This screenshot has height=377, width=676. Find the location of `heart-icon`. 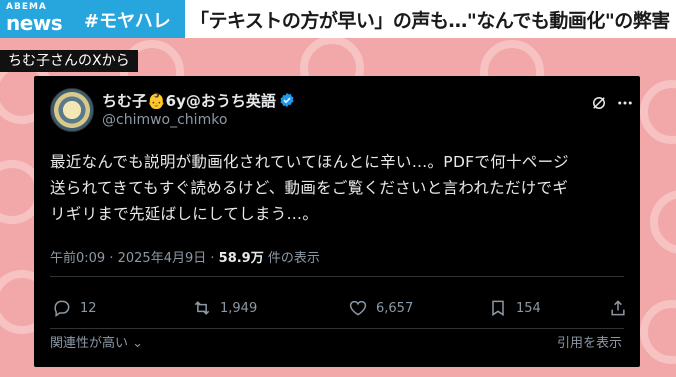

heart-icon is located at coordinates (358, 308).